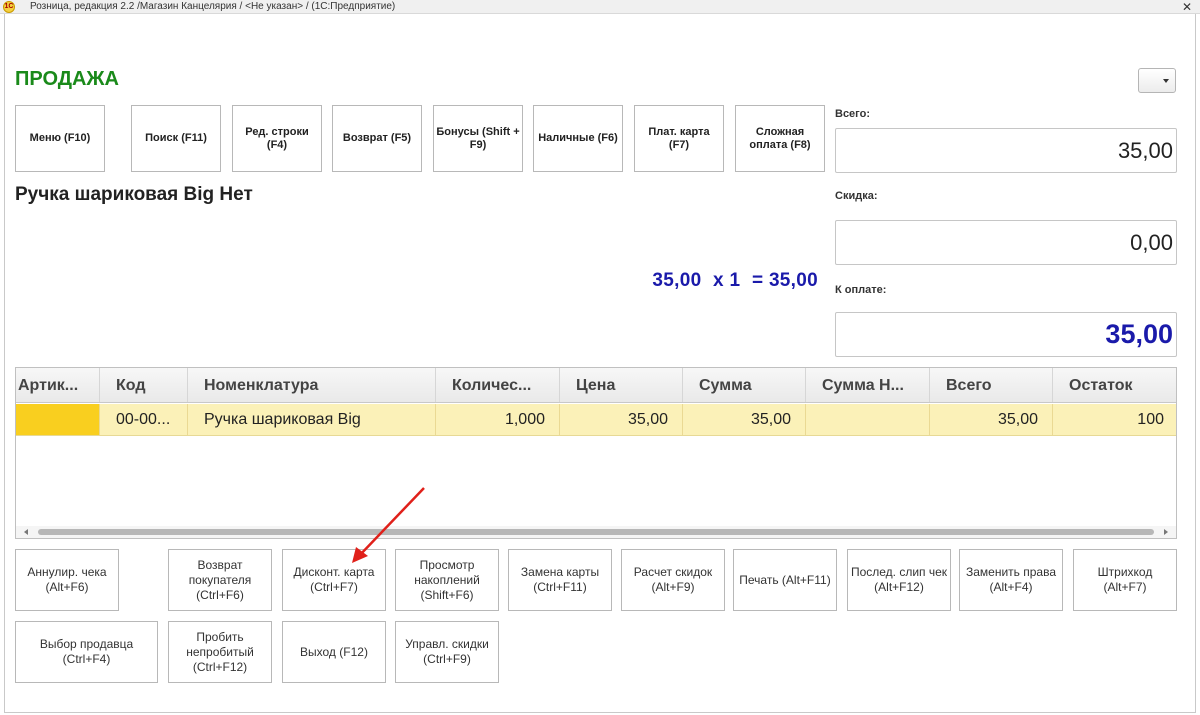  What do you see at coordinates (1187, 7) in the screenshot?
I see `close-icon: ✕` at bounding box center [1187, 7].